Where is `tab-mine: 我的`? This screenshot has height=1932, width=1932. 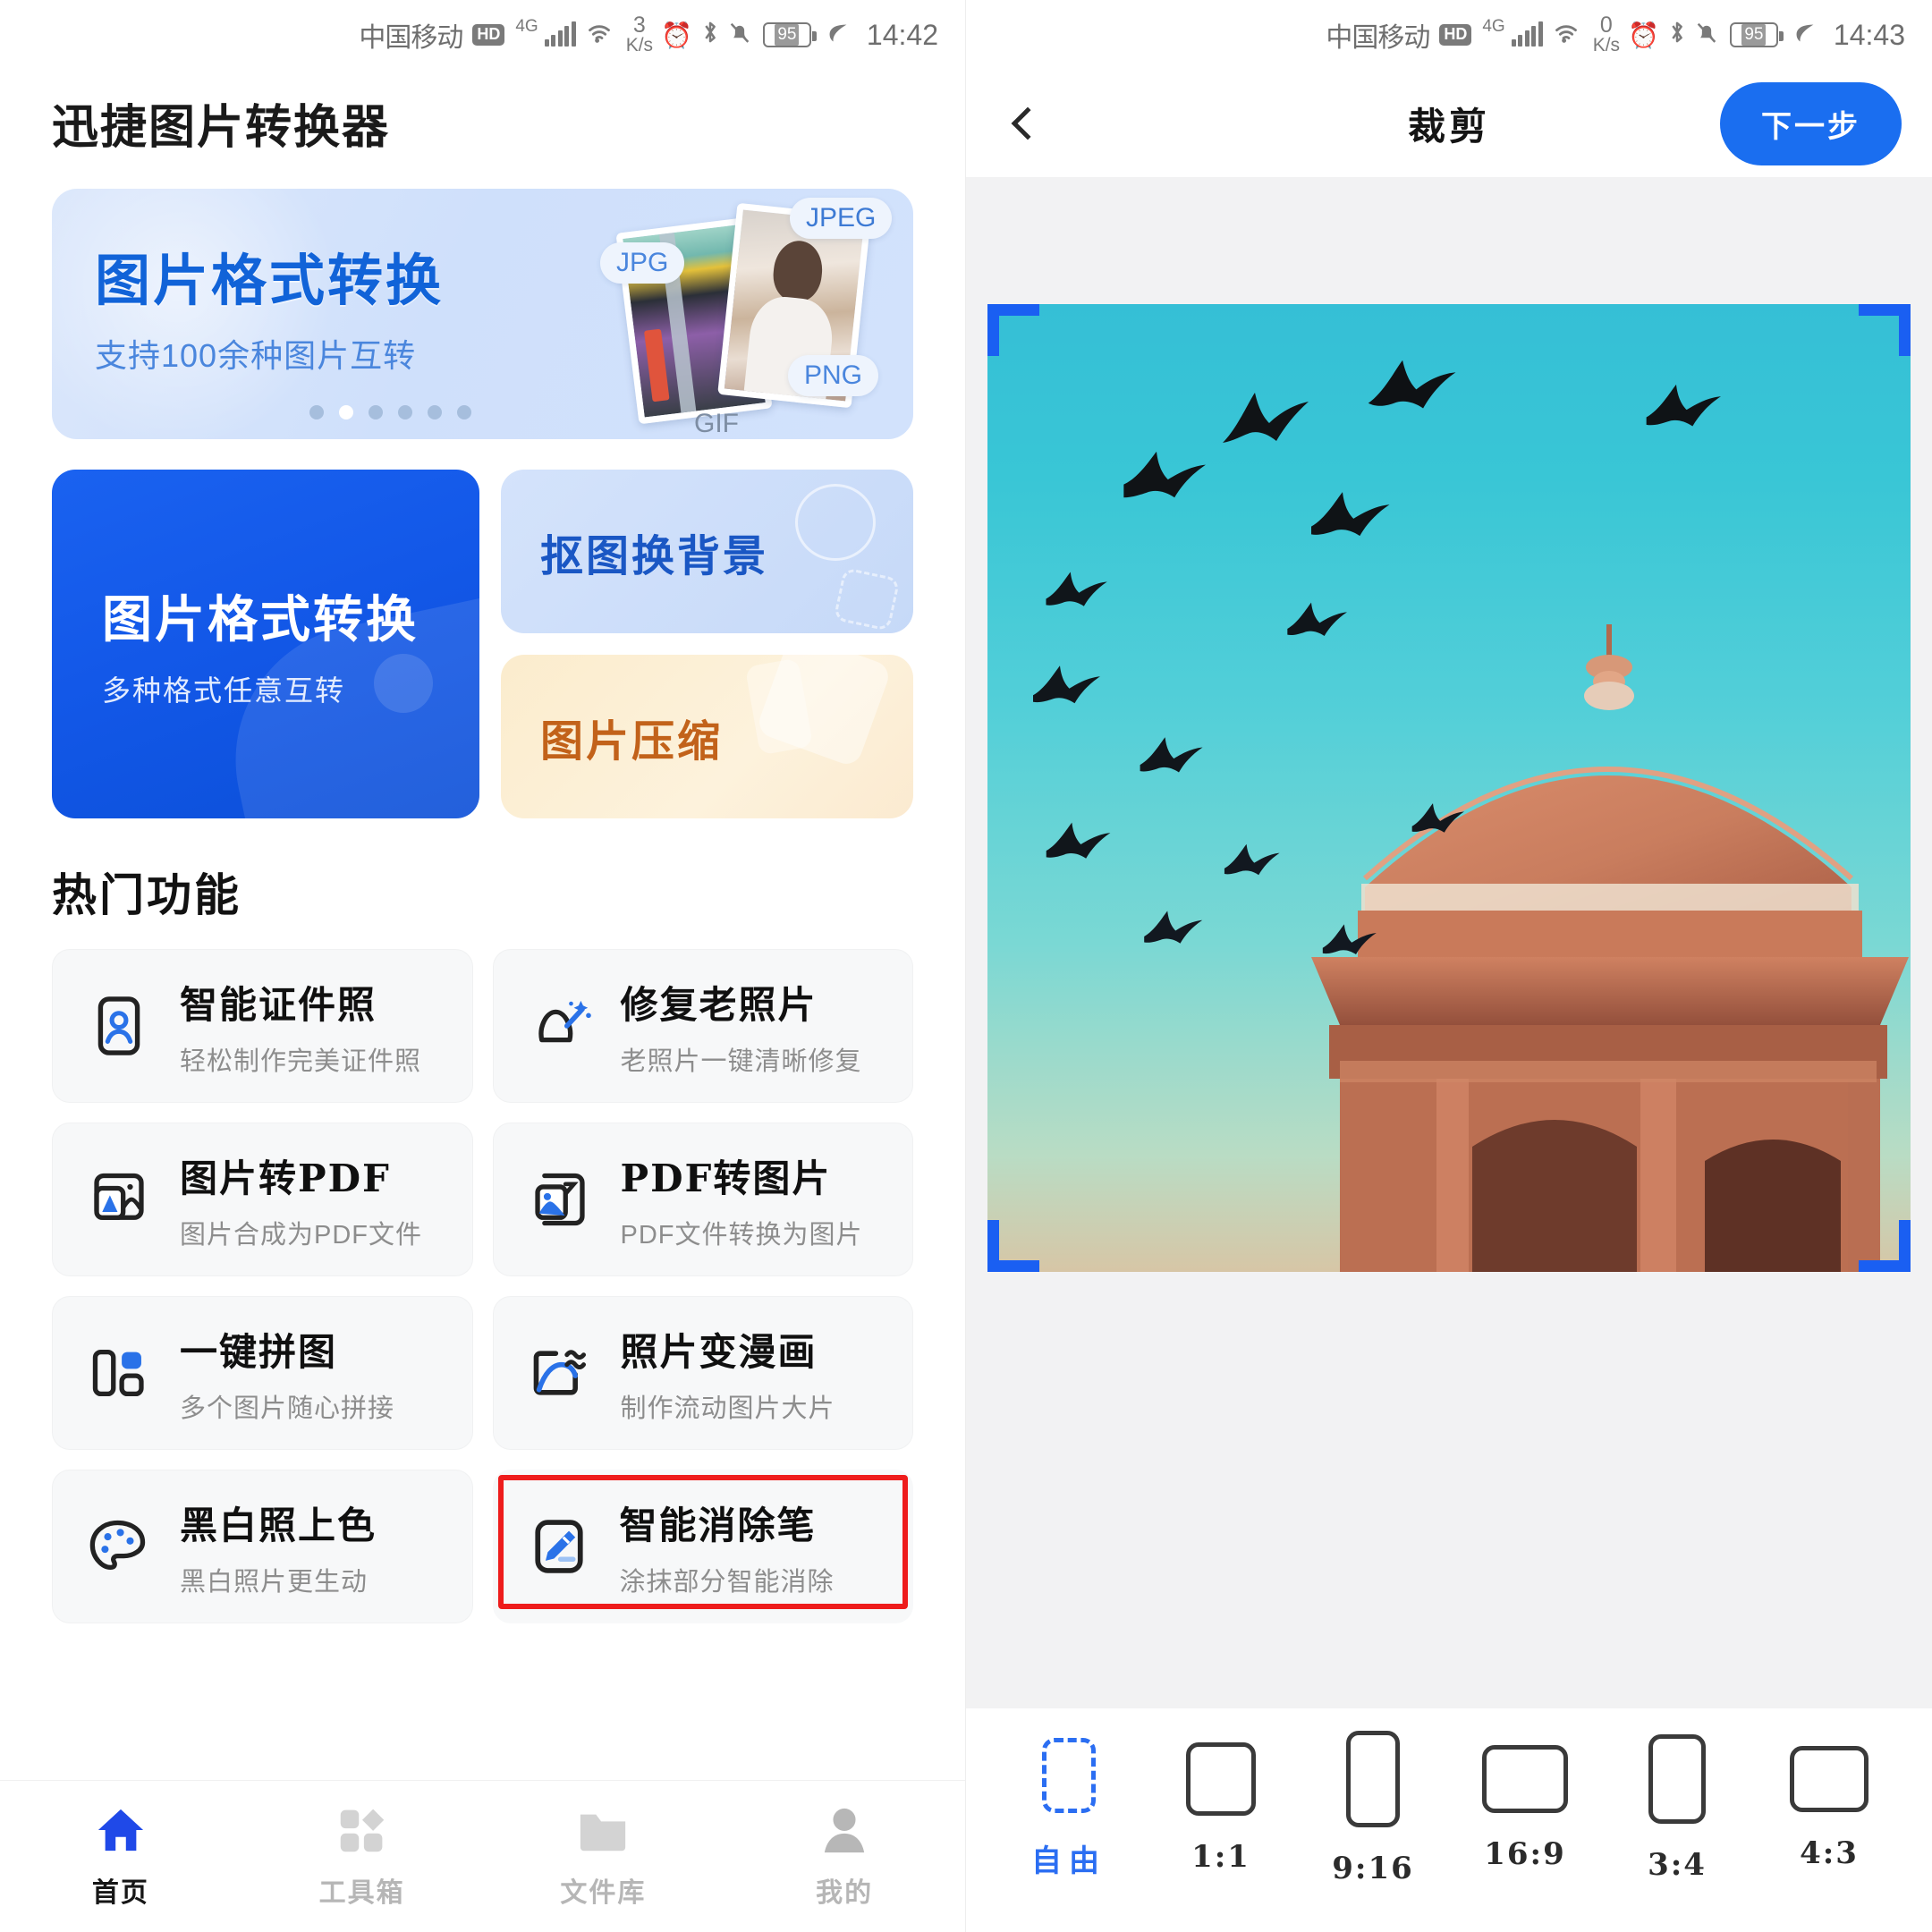 tab-mine: 我的 is located at coordinates (844, 1857).